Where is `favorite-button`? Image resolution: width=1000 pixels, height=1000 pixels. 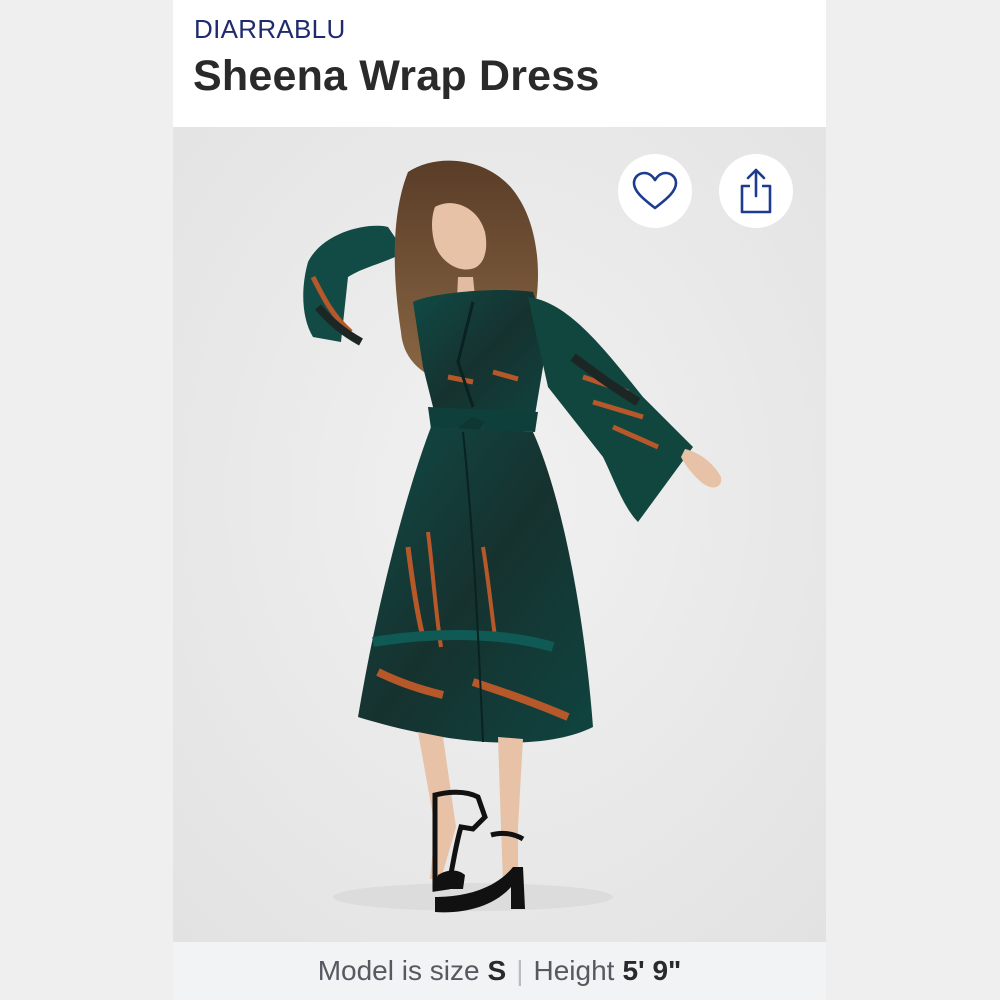
favorite-button is located at coordinates (655, 191).